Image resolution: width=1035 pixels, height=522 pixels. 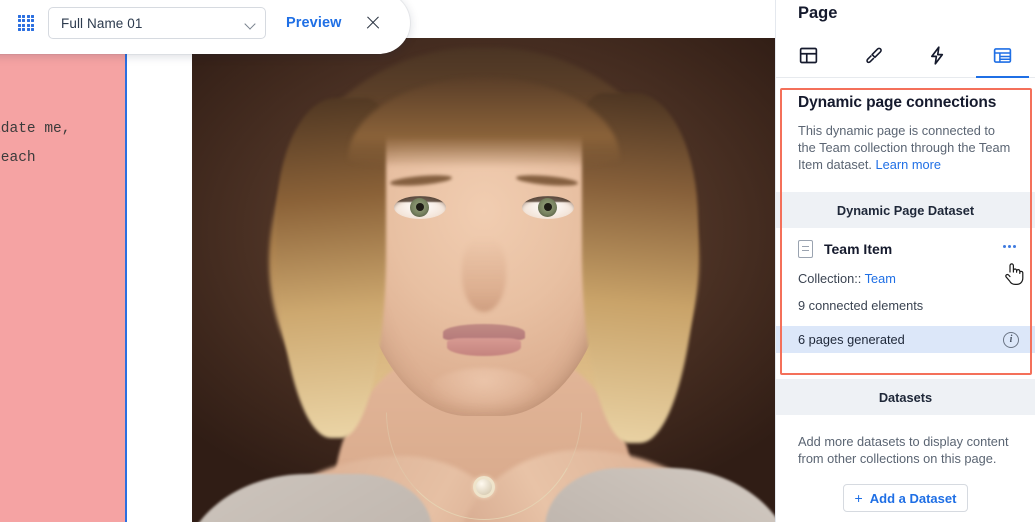 I want to click on add-dataset-label: Add a Dataset, so click(x=913, y=498).